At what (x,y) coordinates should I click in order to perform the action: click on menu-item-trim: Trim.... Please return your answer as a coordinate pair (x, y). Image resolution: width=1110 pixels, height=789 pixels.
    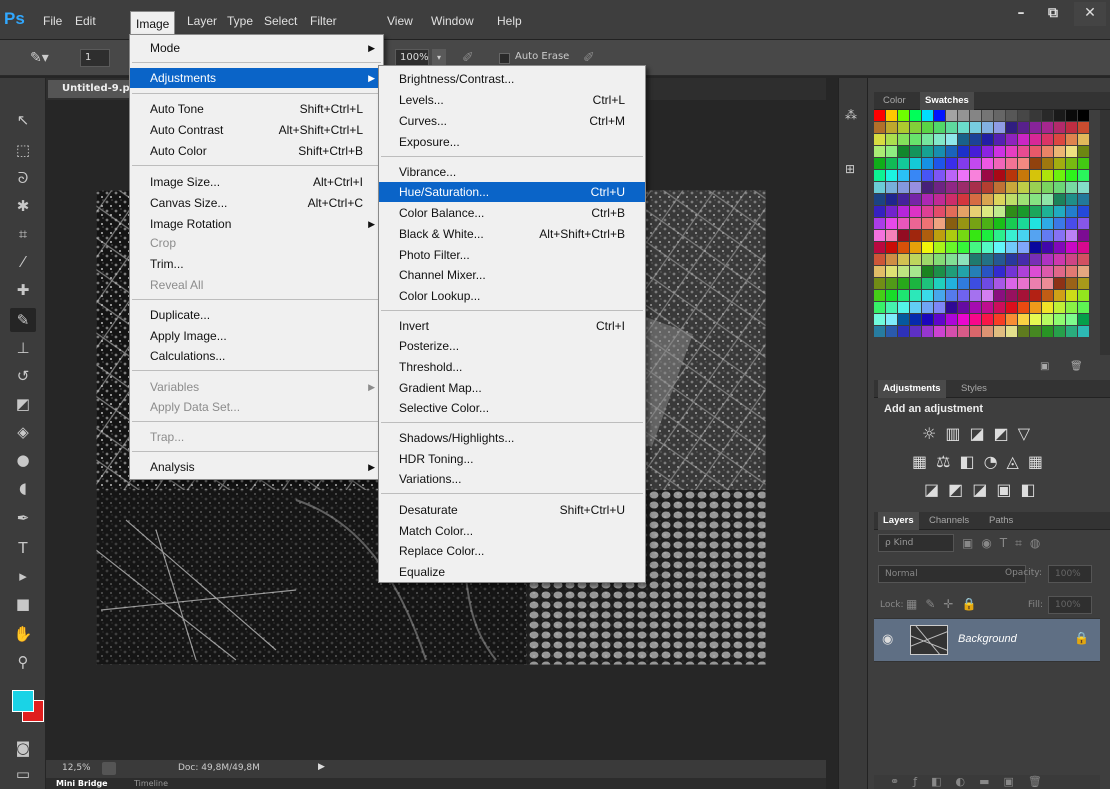
    Looking at the image, I should click on (256, 264).